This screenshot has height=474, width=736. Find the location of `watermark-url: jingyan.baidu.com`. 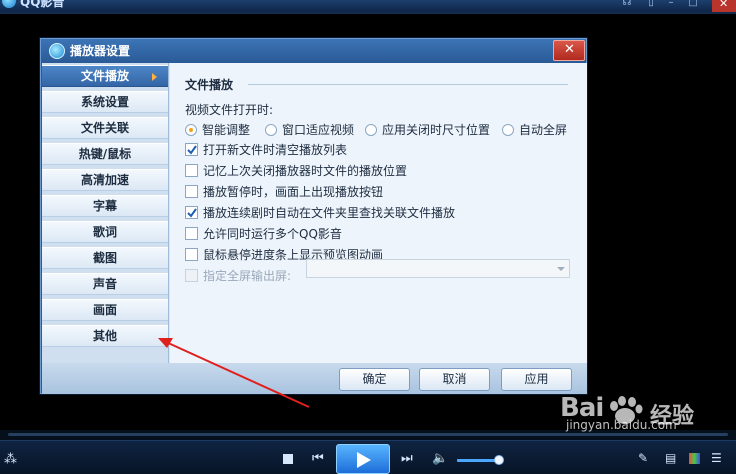

watermark-url: jingyan.baidu.com is located at coordinates (621, 425).